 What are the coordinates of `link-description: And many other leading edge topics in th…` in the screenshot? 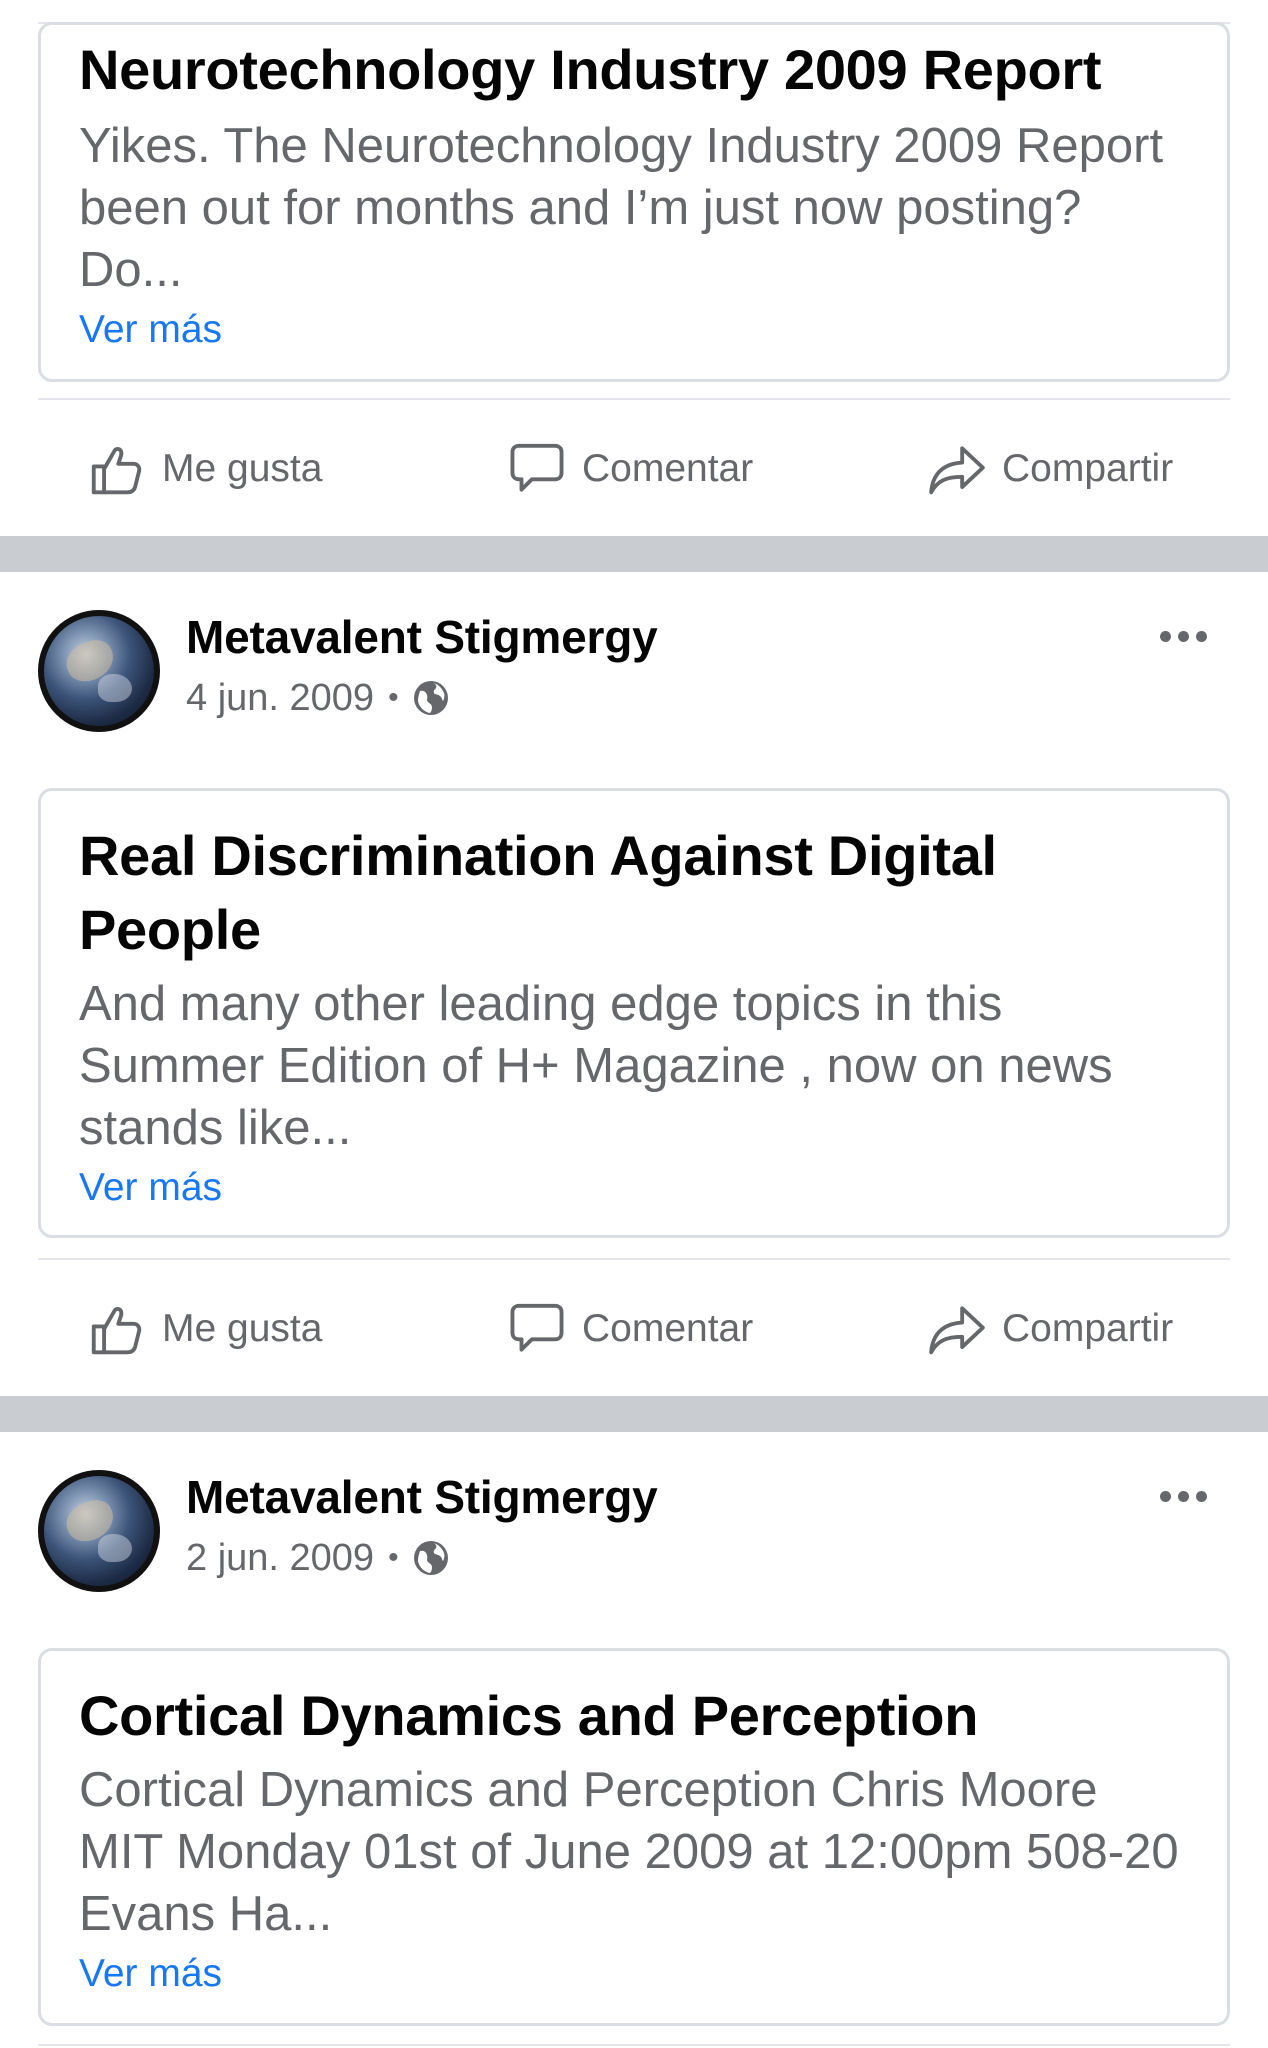 It's located at (596, 1066).